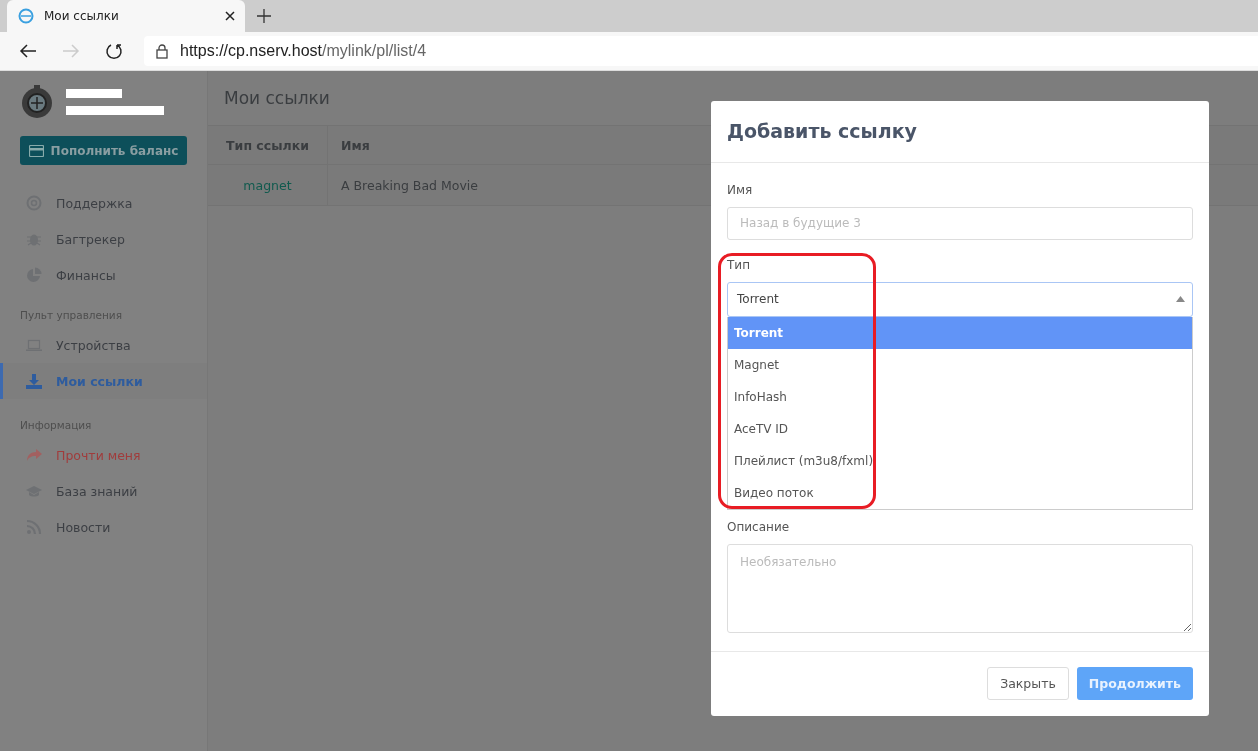 Image resolution: width=1258 pixels, height=751 pixels. Describe the element at coordinates (960, 364) in the screenshot. I see `dropdown-option: Magnet` at that location.